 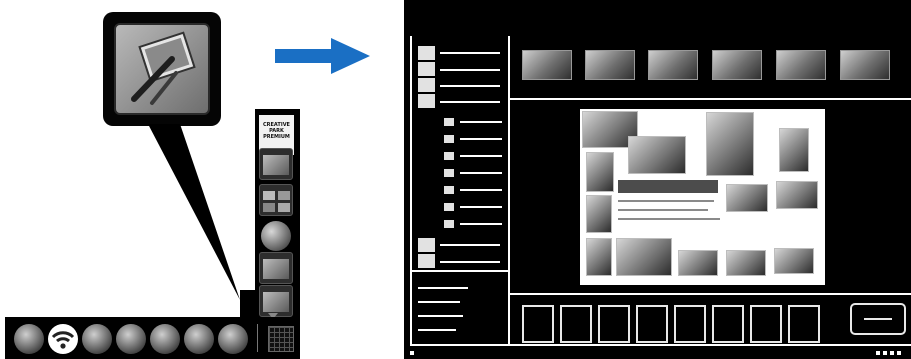 I want to click on photo-upload-icon, so click(x=97, y=339).